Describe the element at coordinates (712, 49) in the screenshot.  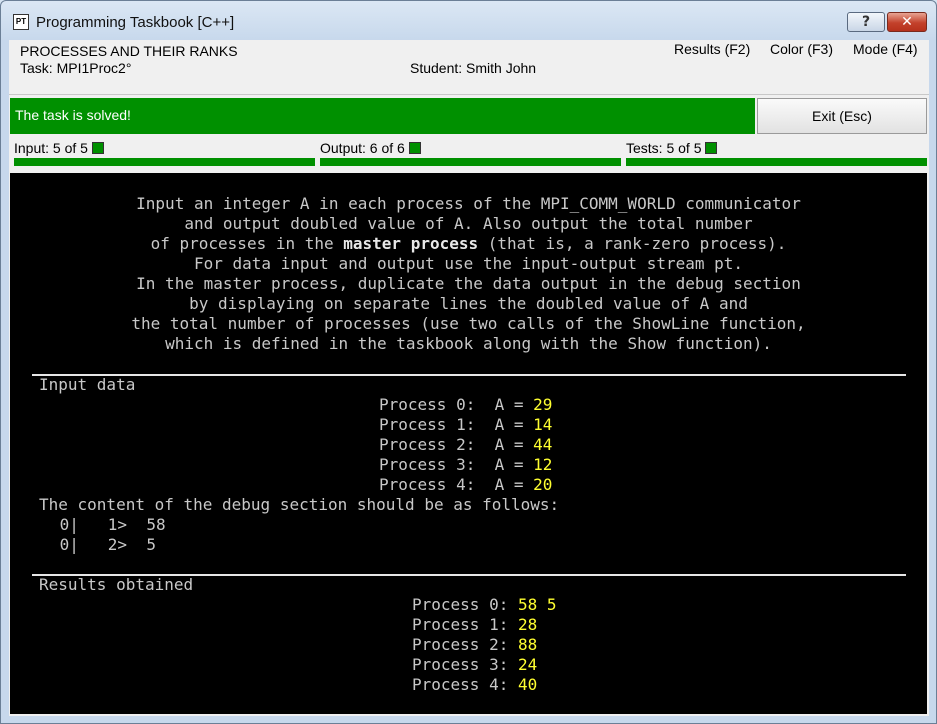
I see `results-menu-item: Results (F2)` at that location.